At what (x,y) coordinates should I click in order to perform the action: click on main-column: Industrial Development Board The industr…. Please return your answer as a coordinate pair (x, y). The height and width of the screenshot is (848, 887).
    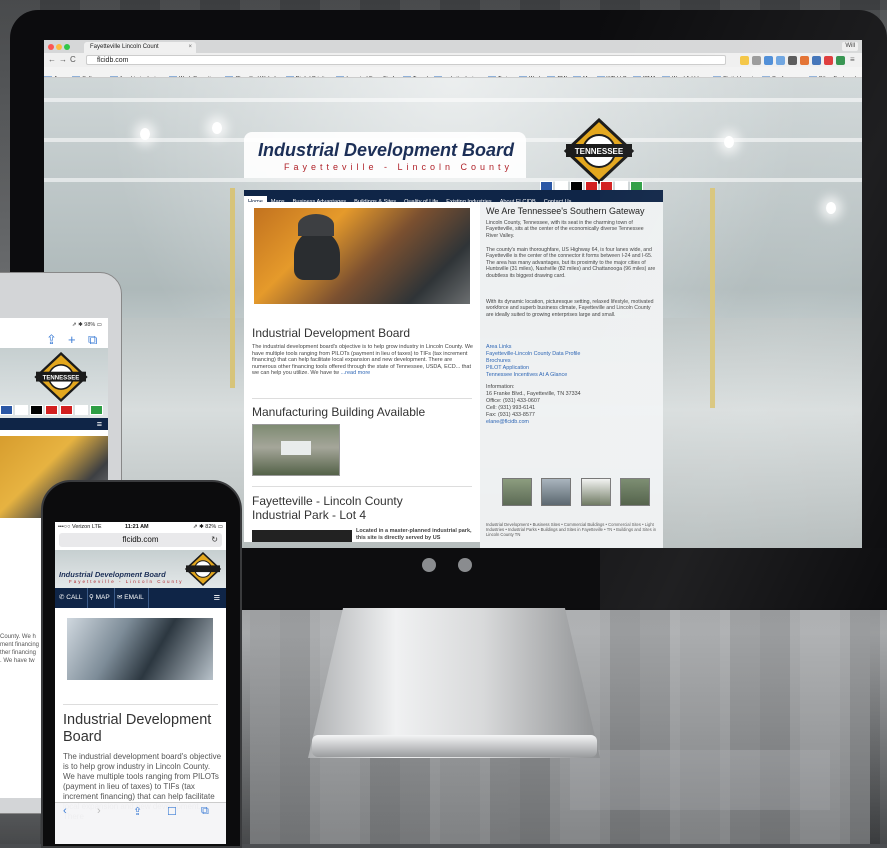
    Looking at the image, I should click on (362, 372).